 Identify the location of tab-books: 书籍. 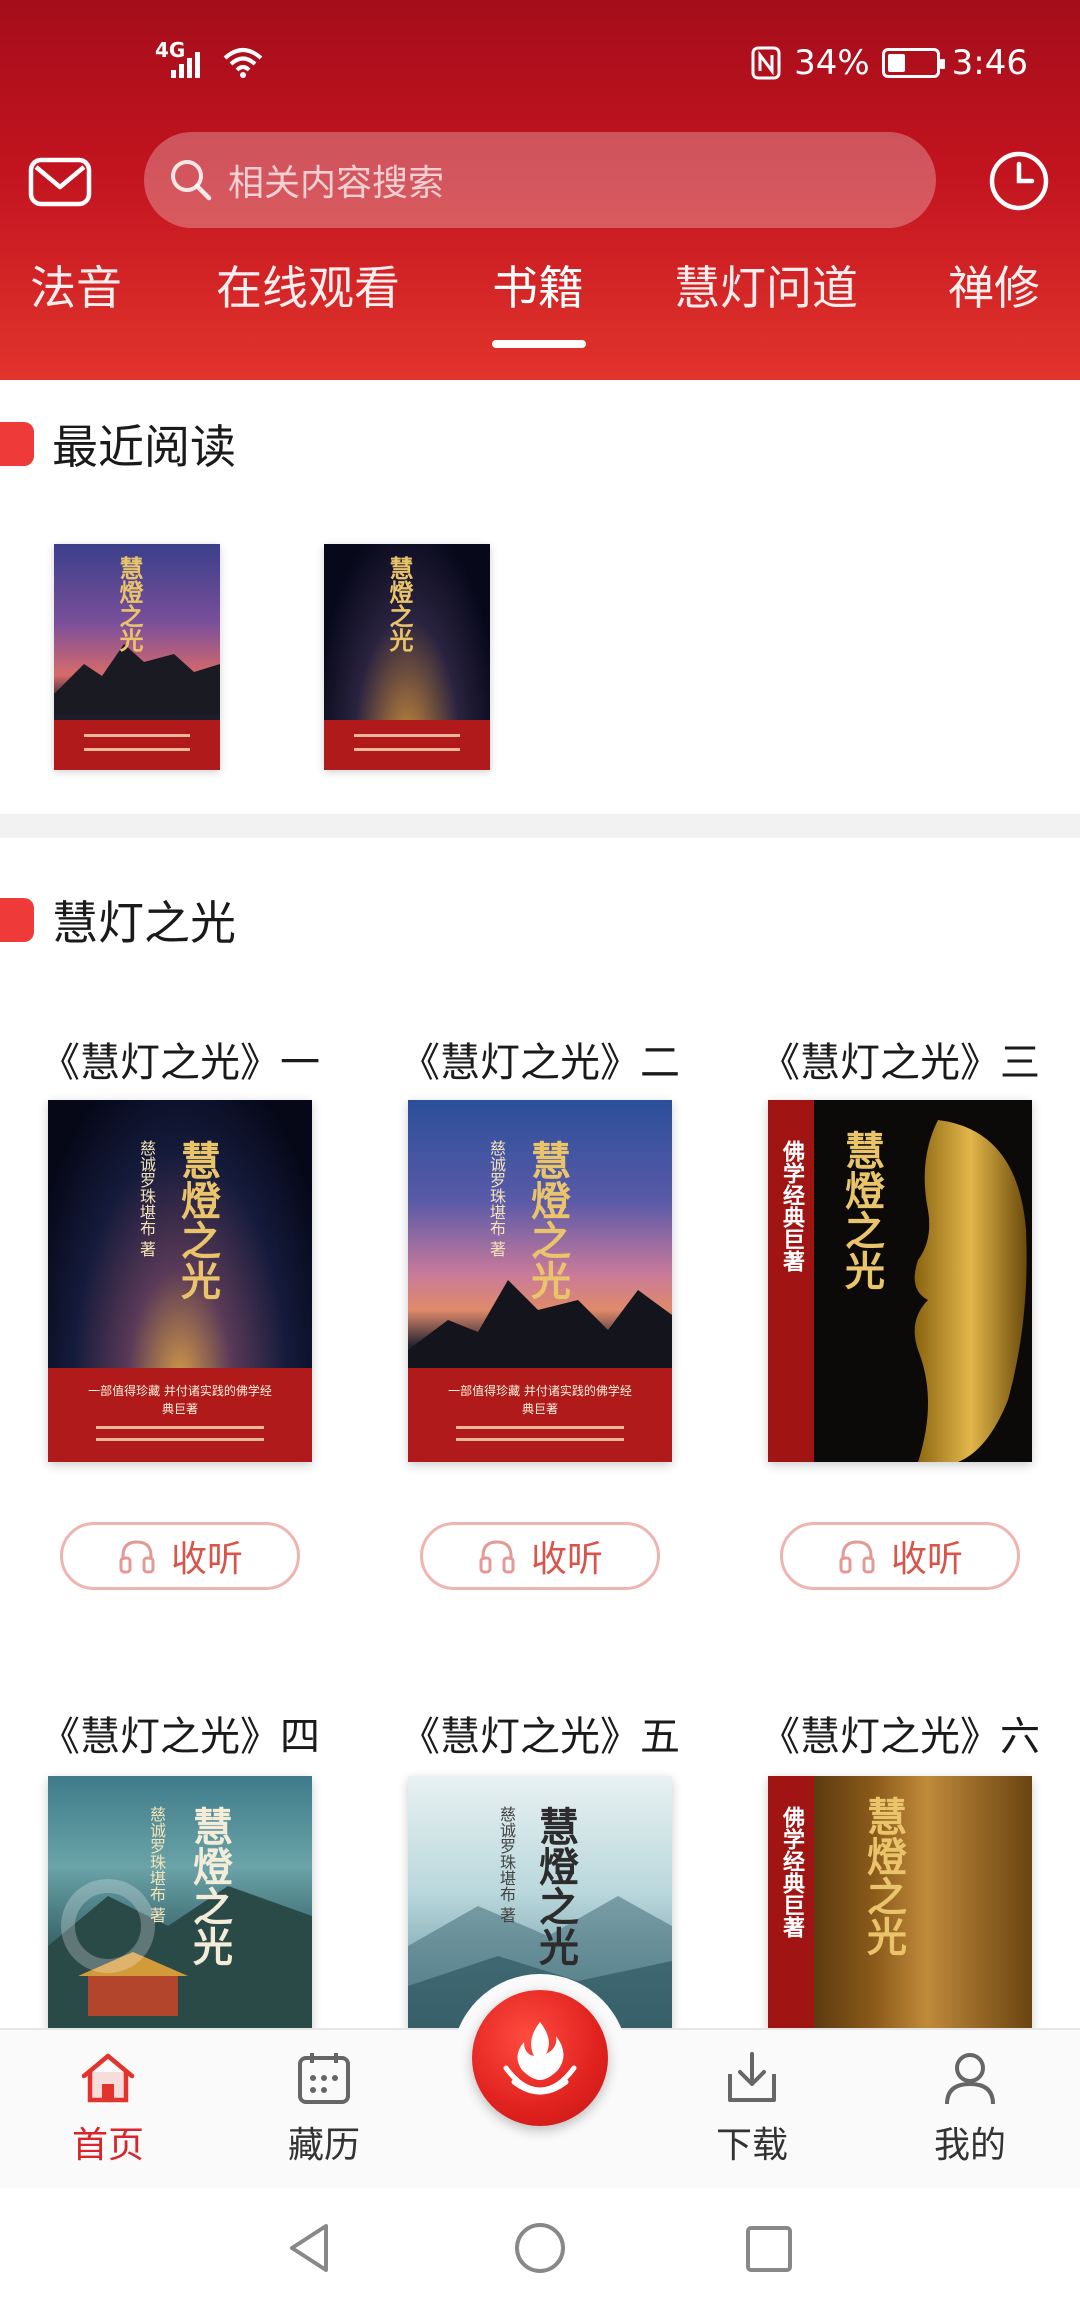
(538, 285).